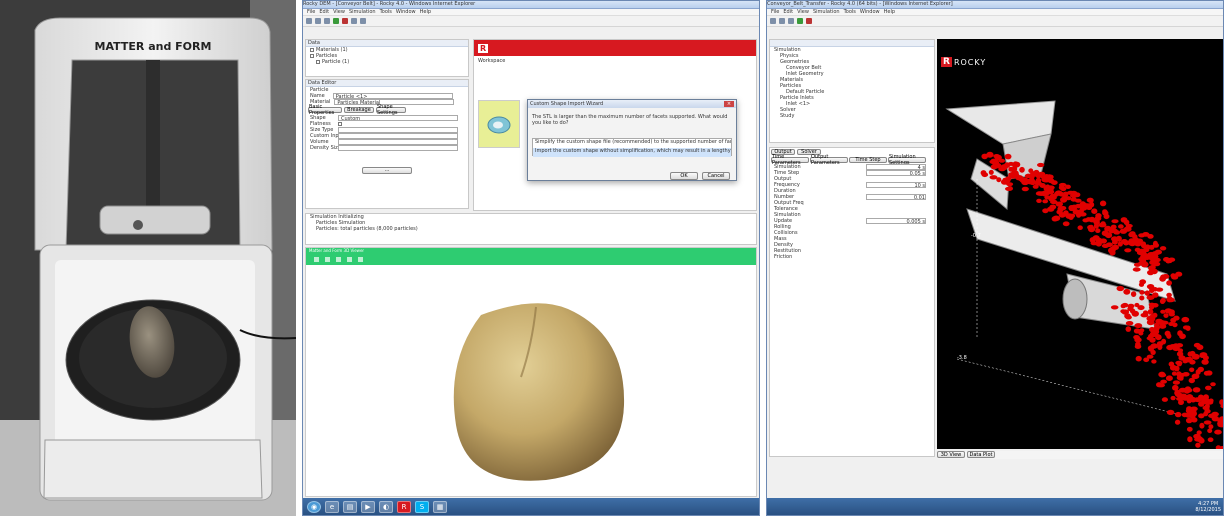 This screenshot has height=516, width=1224. What do you see at coordinates (896, 173) in the screenshot?
I see `parameter-value: 0.05 s` at bounding box center [896, 173].